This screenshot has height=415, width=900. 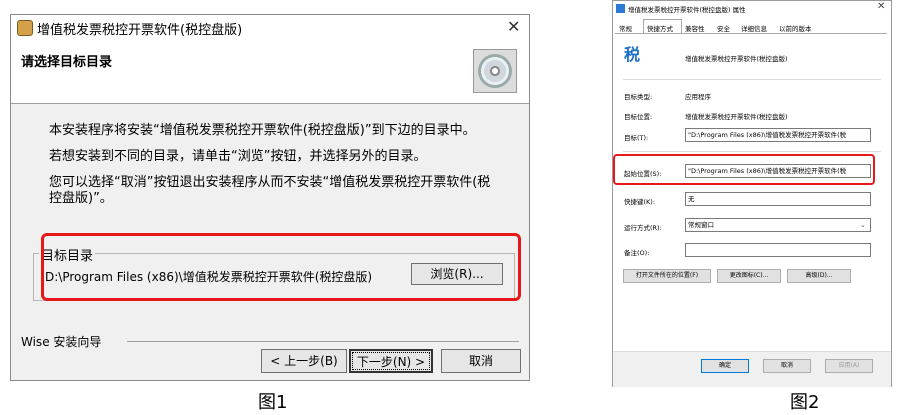 What do you see at coordinates (723, 28) in the screenshot?
I see `tab-security: 安全` at bounding box center [723, 28].